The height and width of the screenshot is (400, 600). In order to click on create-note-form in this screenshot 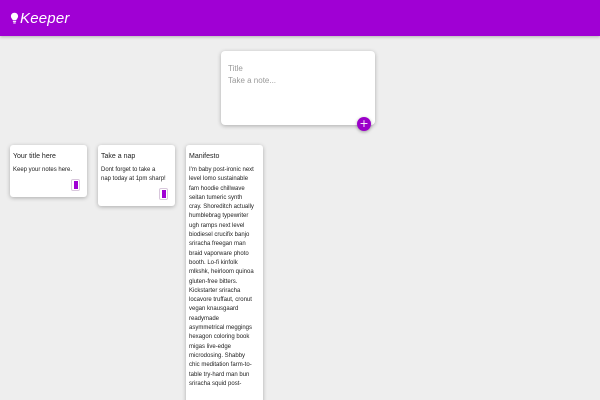, I will do `click(298, 88)`.